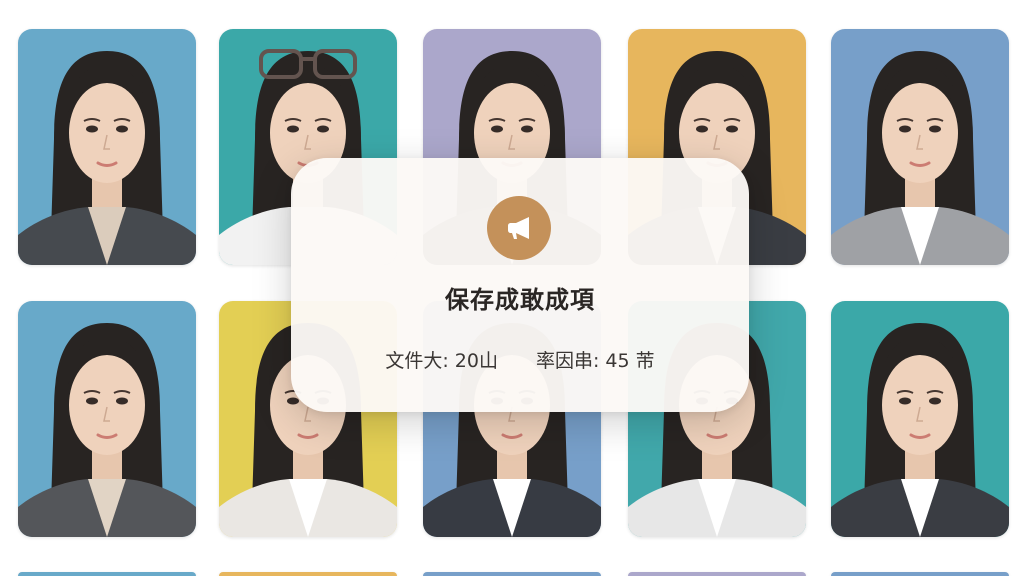 The height and width of the screenshot is (576, 1024). Describe the element at coordinates (520, 359) in the screenshot. I see `toast-meta: 文件大: 20山 率因串: 45 芾` at that location.